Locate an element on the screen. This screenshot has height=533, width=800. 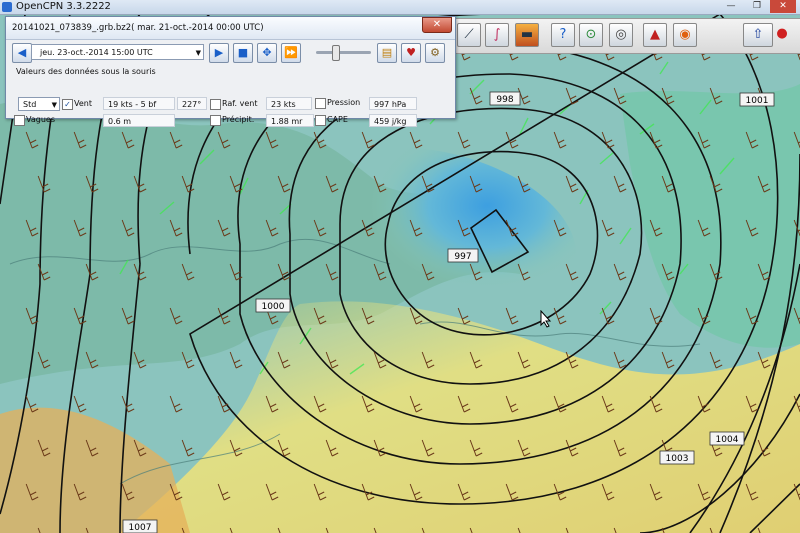
main-toolbar: ⟋ ∫ ▬ ? ⊙ ◎ ▲ ◉ ⇧ ● is located at coordinates (626, 36).